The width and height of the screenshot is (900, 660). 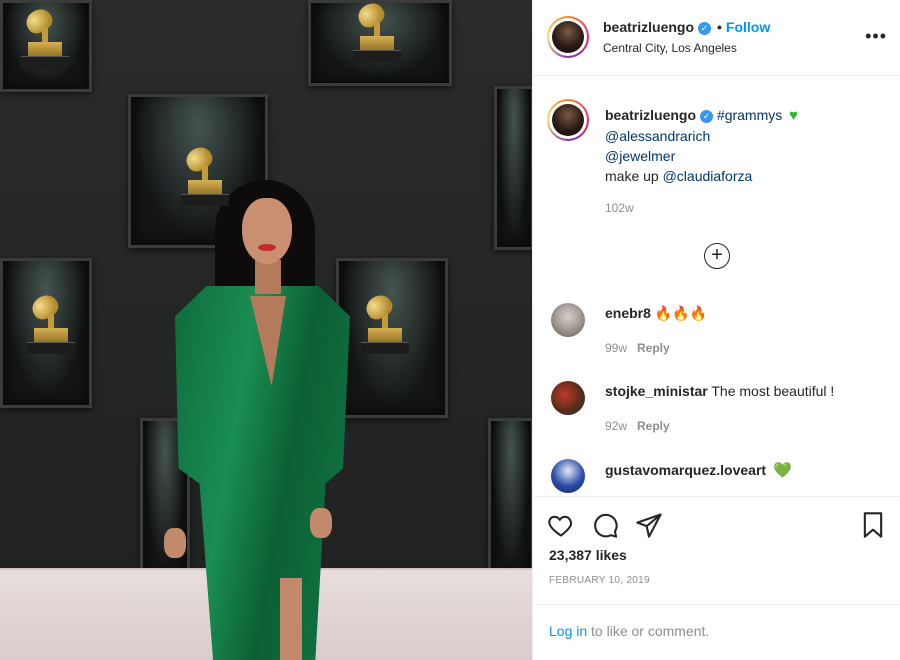 I want to click on comment-text: The most beautiful !, so click(x=773, y=391).